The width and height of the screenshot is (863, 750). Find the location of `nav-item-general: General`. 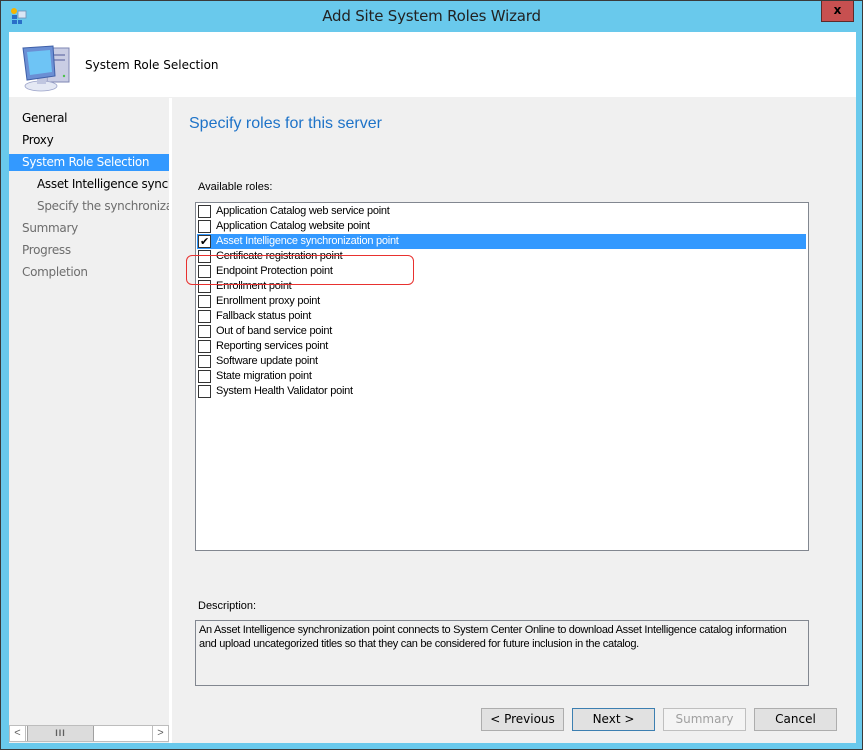

nav-item-general: General is located at coordinates (89, 118).